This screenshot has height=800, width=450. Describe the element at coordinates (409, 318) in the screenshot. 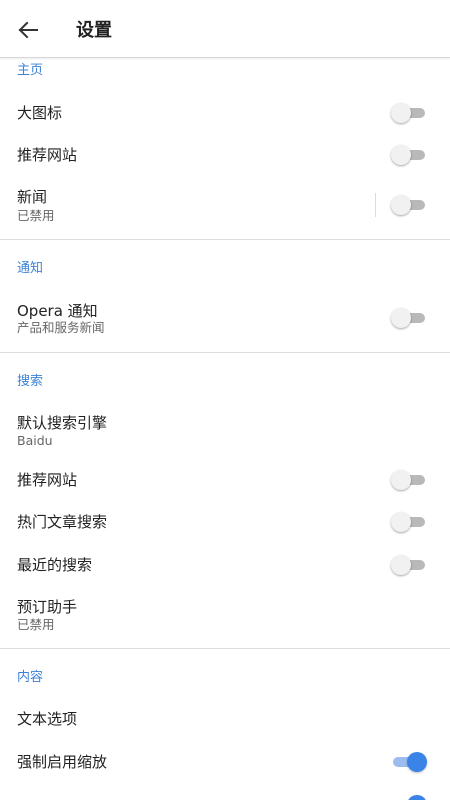

I see `opera-notifications-toggle` at that location.